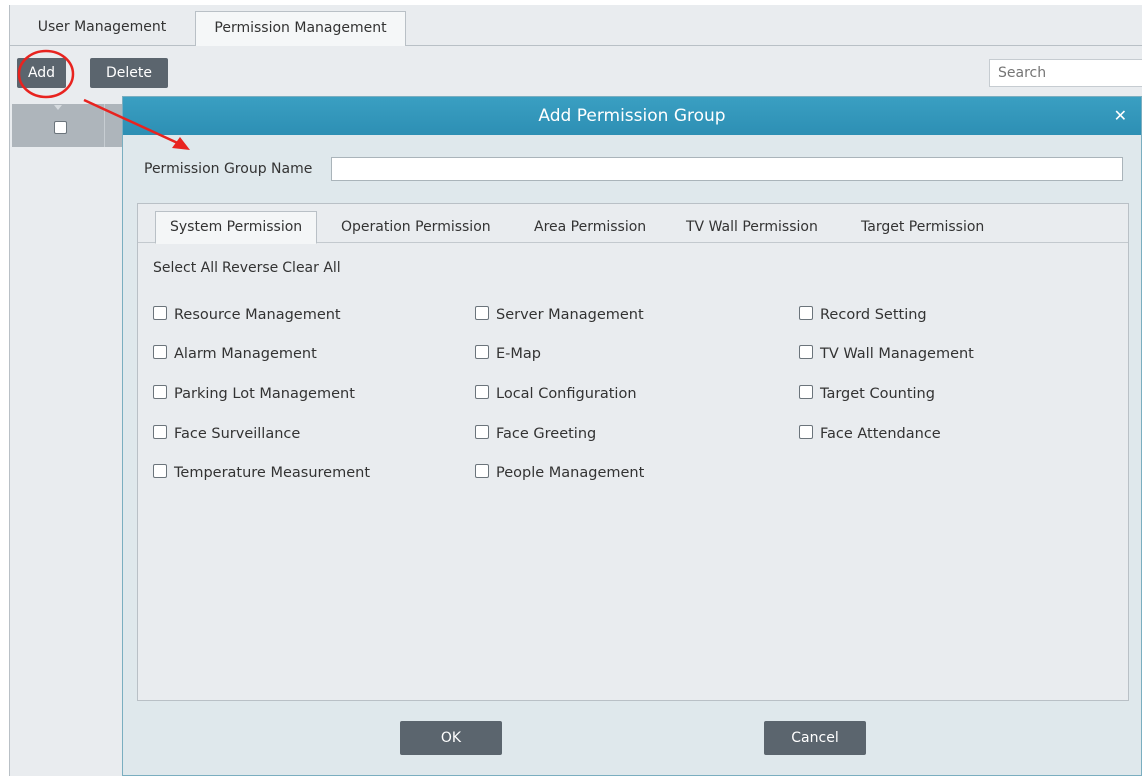  I want to click on checkbox-label: Target Counting, so click(877, 394).